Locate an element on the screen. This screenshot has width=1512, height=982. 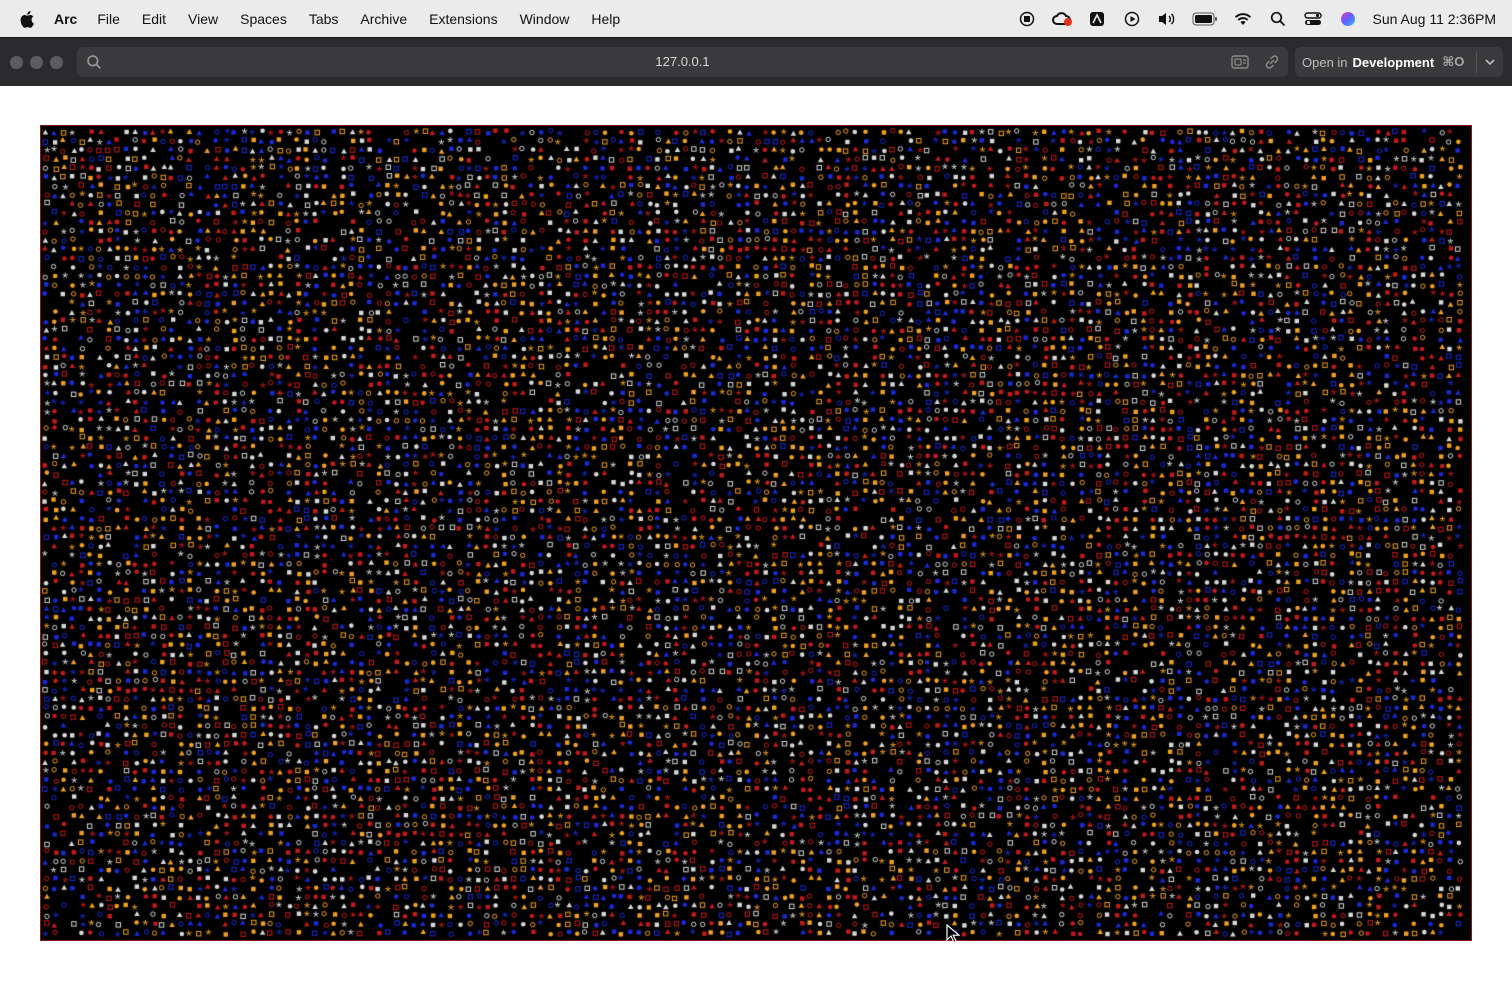
control-center-icon is located at coordinates (1313, 19).